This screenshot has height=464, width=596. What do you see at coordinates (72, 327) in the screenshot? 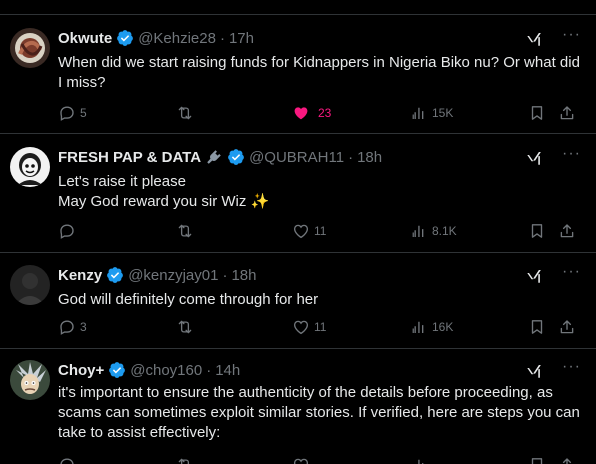
I see `reply-button: 3` at bounding box center [72, 327].